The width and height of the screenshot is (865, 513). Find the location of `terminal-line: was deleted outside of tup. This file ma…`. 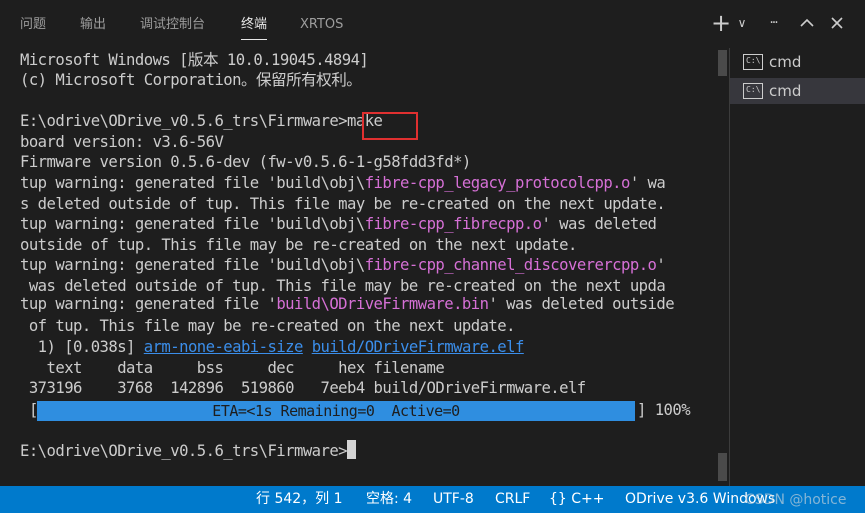

terminal-line: was deleted outside of tup. This file ma… is located at coordinates (343, 286).